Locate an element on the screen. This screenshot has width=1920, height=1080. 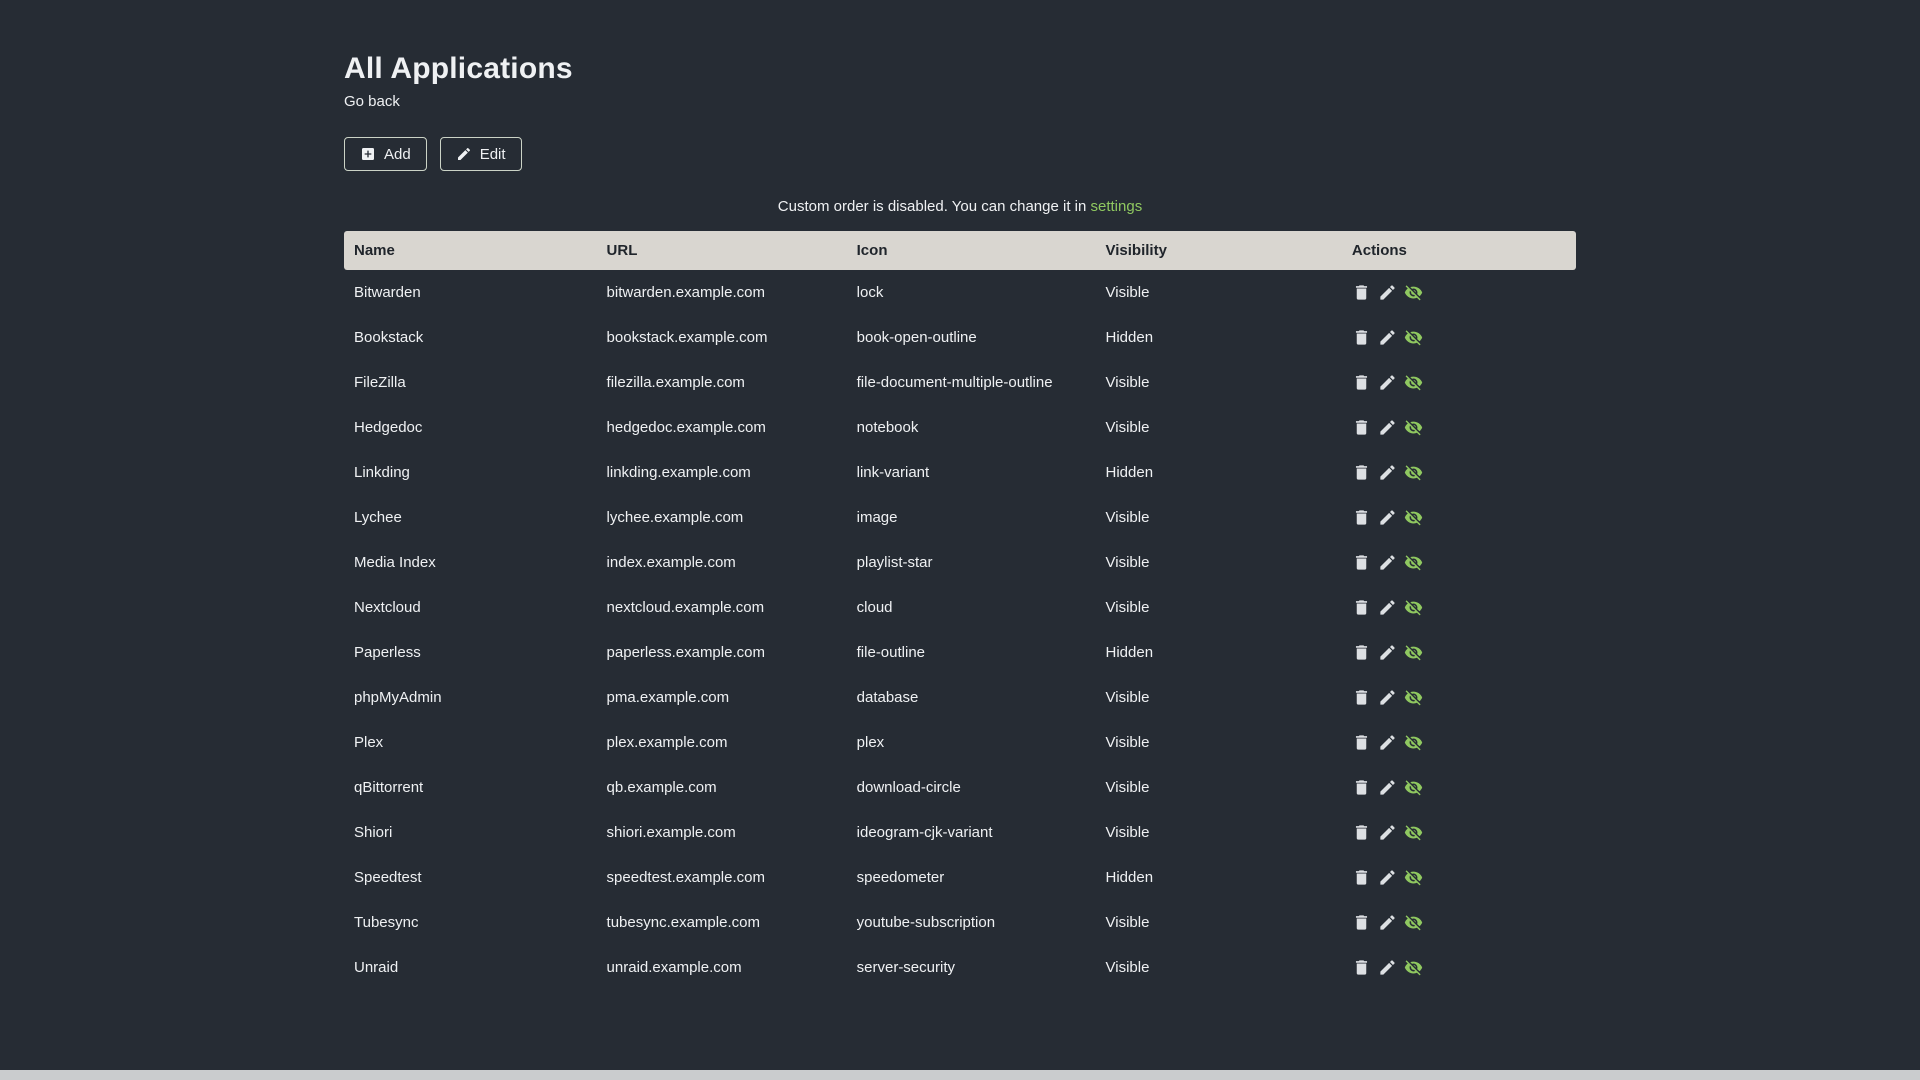
add-button: Add is located at coordinates (385, 154).